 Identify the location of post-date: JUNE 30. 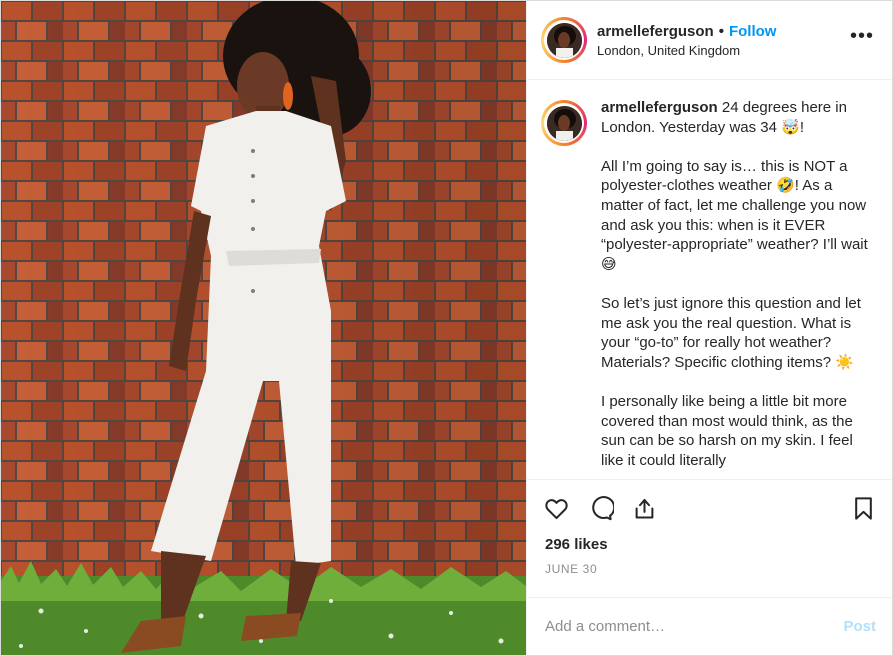
(709, 569).